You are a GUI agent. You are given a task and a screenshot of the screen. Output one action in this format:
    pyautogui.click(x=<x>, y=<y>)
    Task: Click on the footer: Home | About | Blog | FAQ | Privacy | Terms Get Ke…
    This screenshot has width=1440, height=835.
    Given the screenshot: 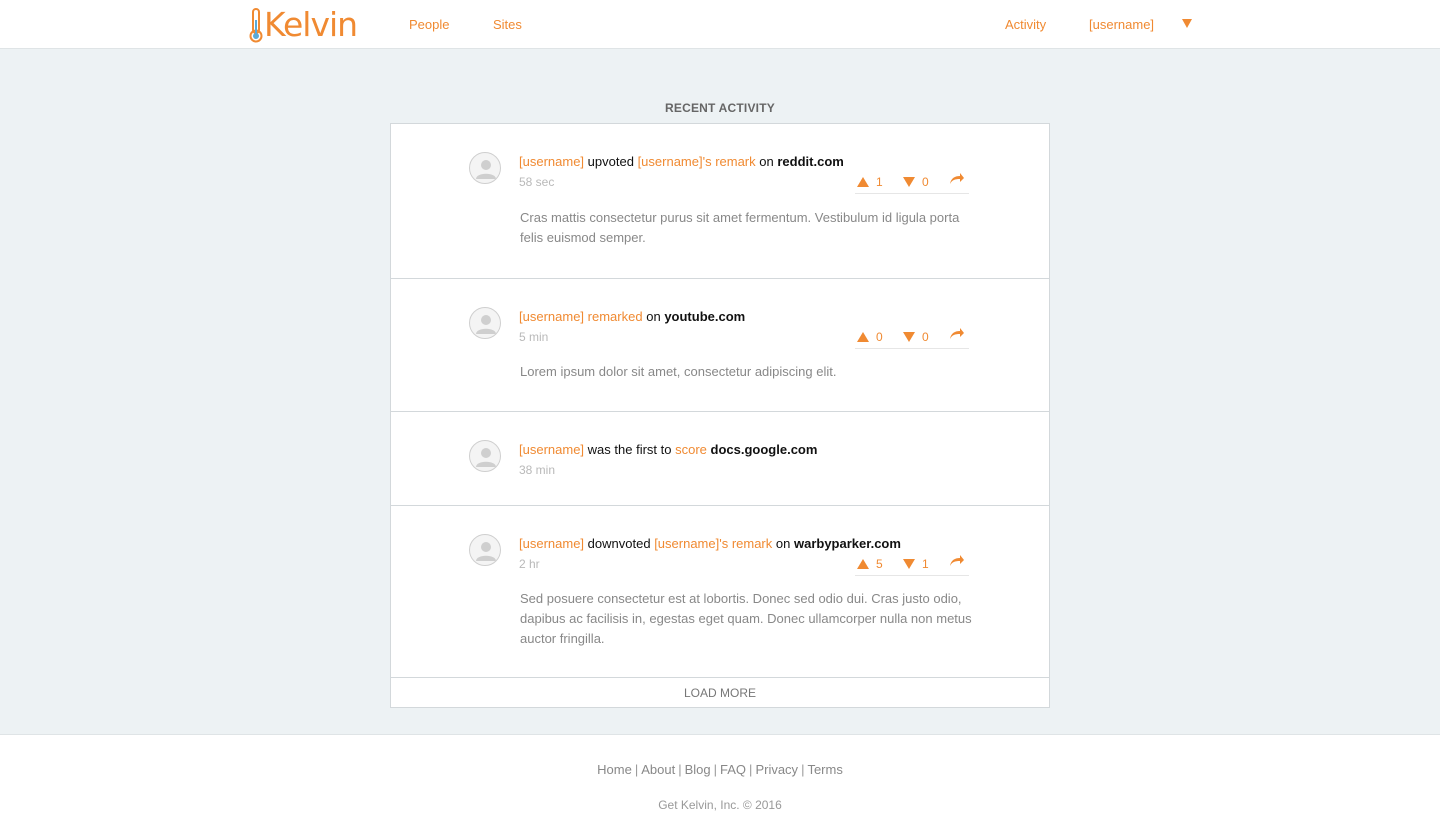 What is the action you would take?
    pyautogui.click(x=720, y=784)
    